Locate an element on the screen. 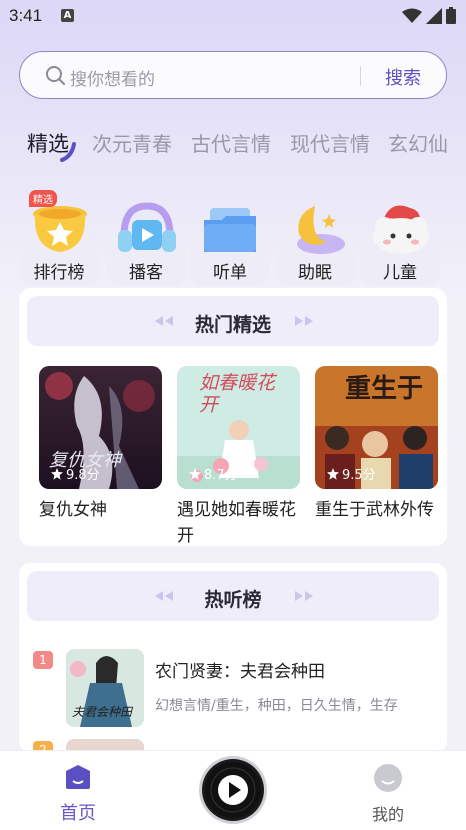 Image resolution: width=466 pixels, height=830 pixels. ranking-item: 1 夫君会种田 农门贤妻：夫君会种田 幻想言情/重生，种田，日久生情，生存 is located at coordinates (236, 689).